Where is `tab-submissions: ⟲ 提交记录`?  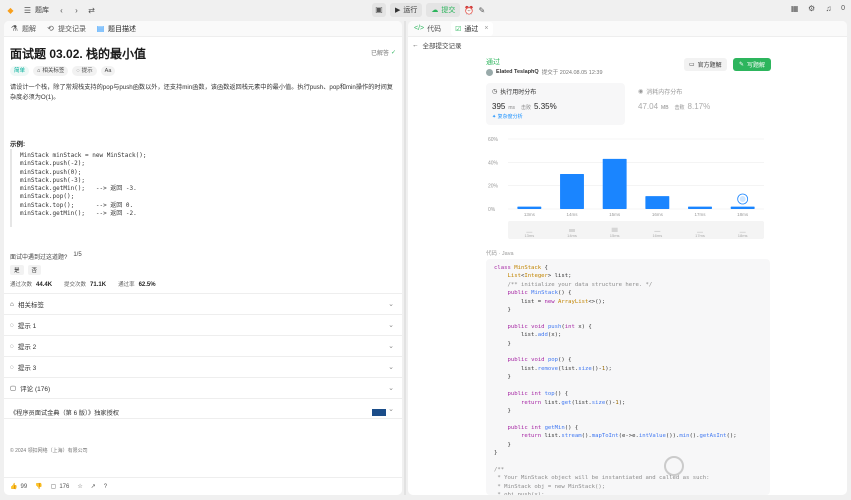
tab-submissions: ⟲ 提交记录 is located at coordinates (66, 29).